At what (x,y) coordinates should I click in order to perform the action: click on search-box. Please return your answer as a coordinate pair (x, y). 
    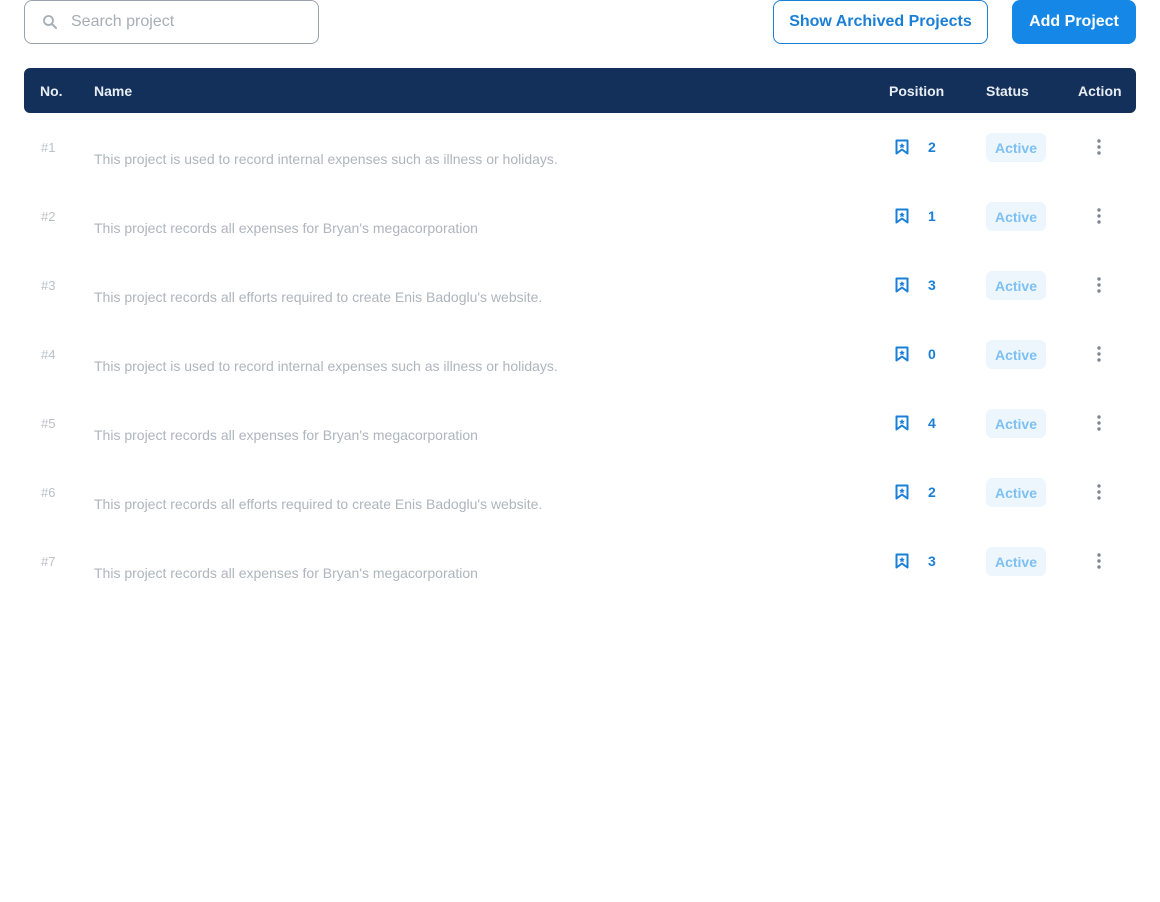
    Looking at the image, I should click on (171, 22).